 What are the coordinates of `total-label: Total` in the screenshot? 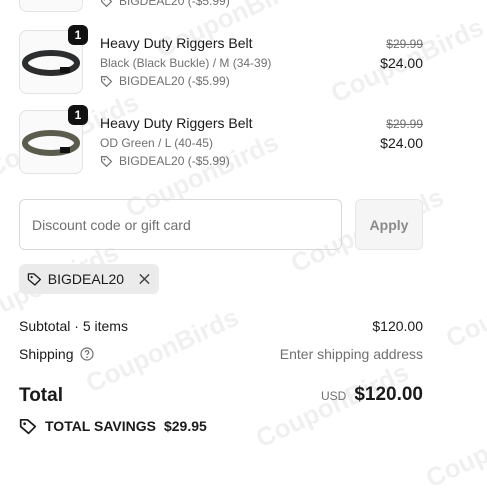 It's located at (41, 395).